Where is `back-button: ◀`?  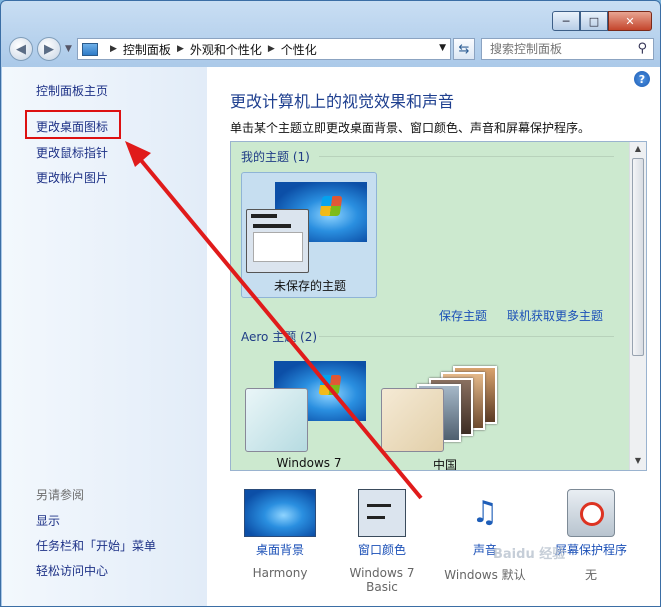 back-button: ◀ is located at coordinates (21, 49).